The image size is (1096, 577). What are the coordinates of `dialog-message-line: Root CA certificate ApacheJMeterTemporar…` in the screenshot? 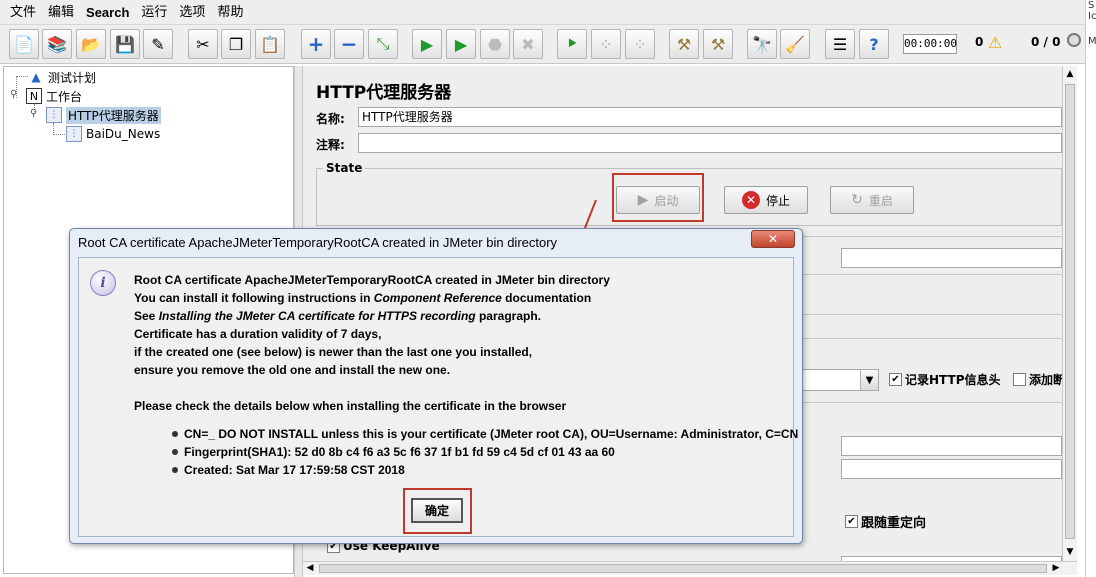 It's located at (372, 280).